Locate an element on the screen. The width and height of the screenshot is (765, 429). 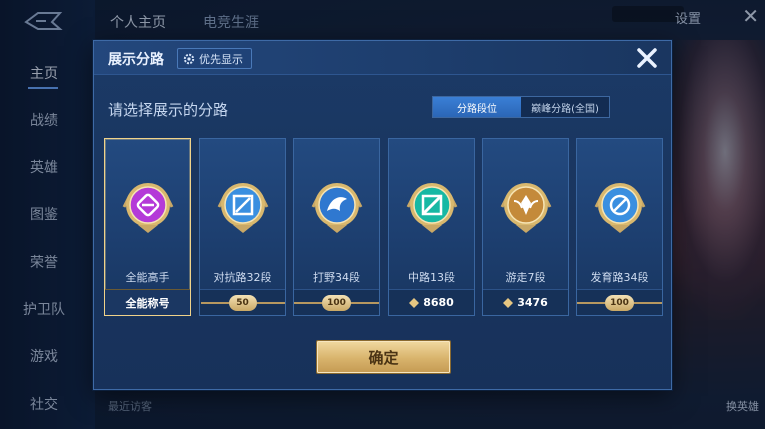
lane-card-footer: 8680 is located at coordinates (431, 302).